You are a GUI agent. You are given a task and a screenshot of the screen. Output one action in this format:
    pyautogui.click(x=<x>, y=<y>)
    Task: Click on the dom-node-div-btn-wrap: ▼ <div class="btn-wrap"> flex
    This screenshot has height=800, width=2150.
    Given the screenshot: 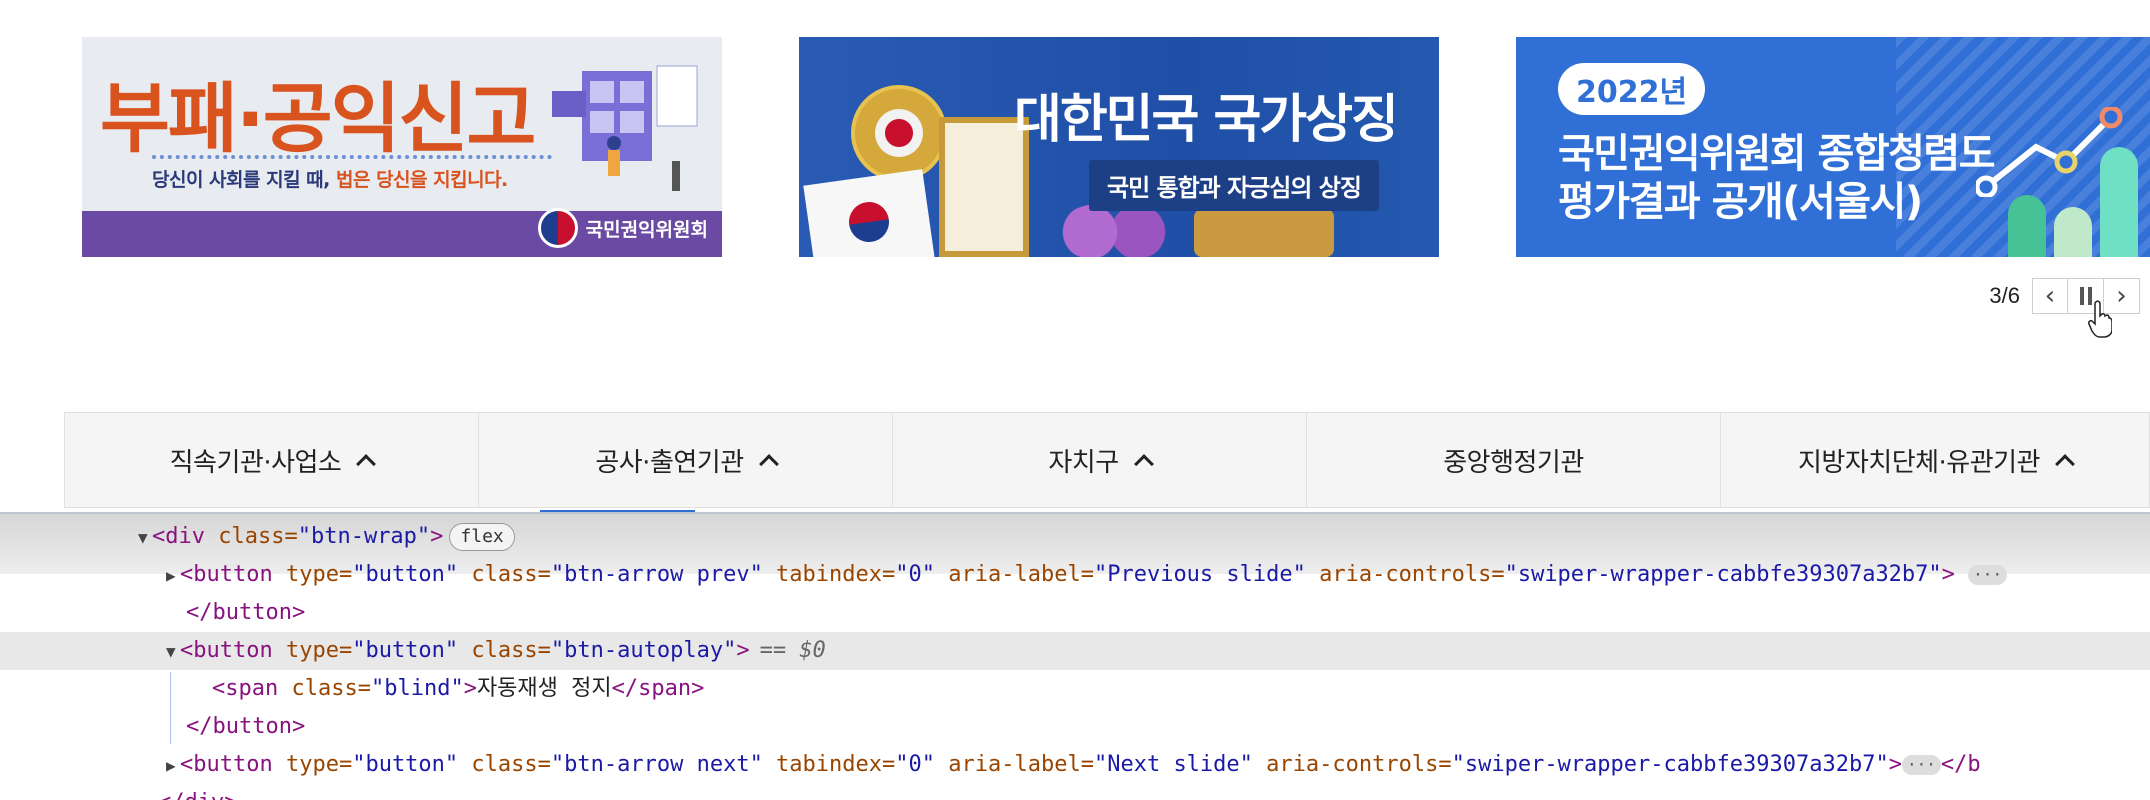 What is the action you would take?
    pyautogui.click(x=1075, y=537)
    